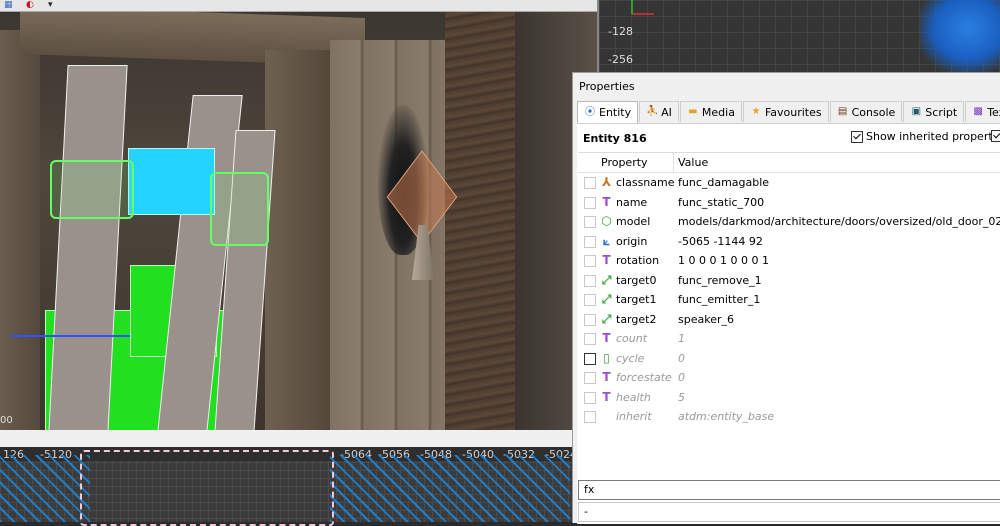 The image size is (1000, 526). What do you see at coordinates (681, 397) in the screenshot?
I see `property-value: 5` at bounding box center [681, 397].